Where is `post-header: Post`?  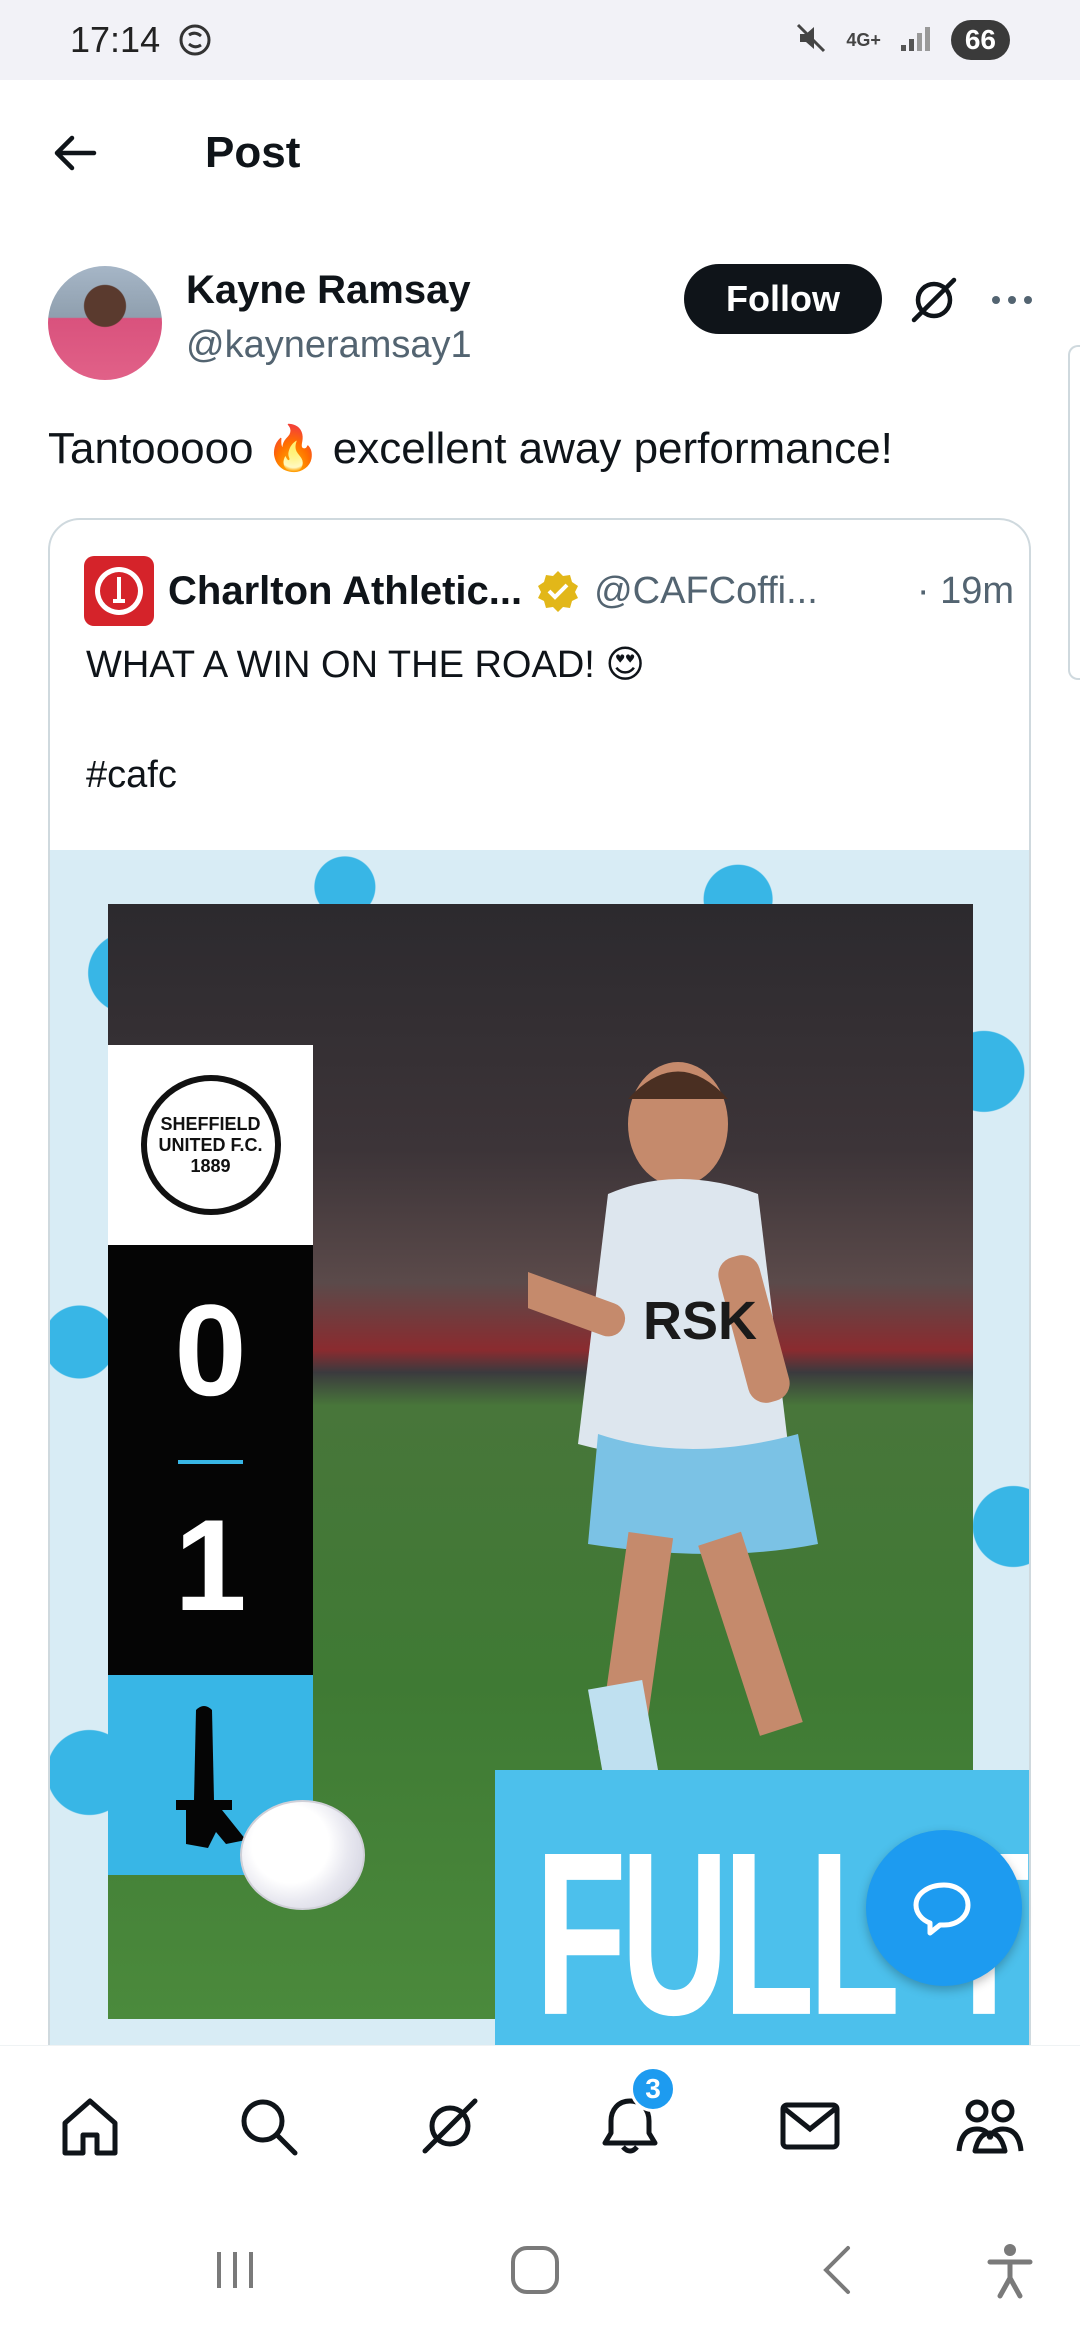
post-header: Post is located at coordinates (540, 155).